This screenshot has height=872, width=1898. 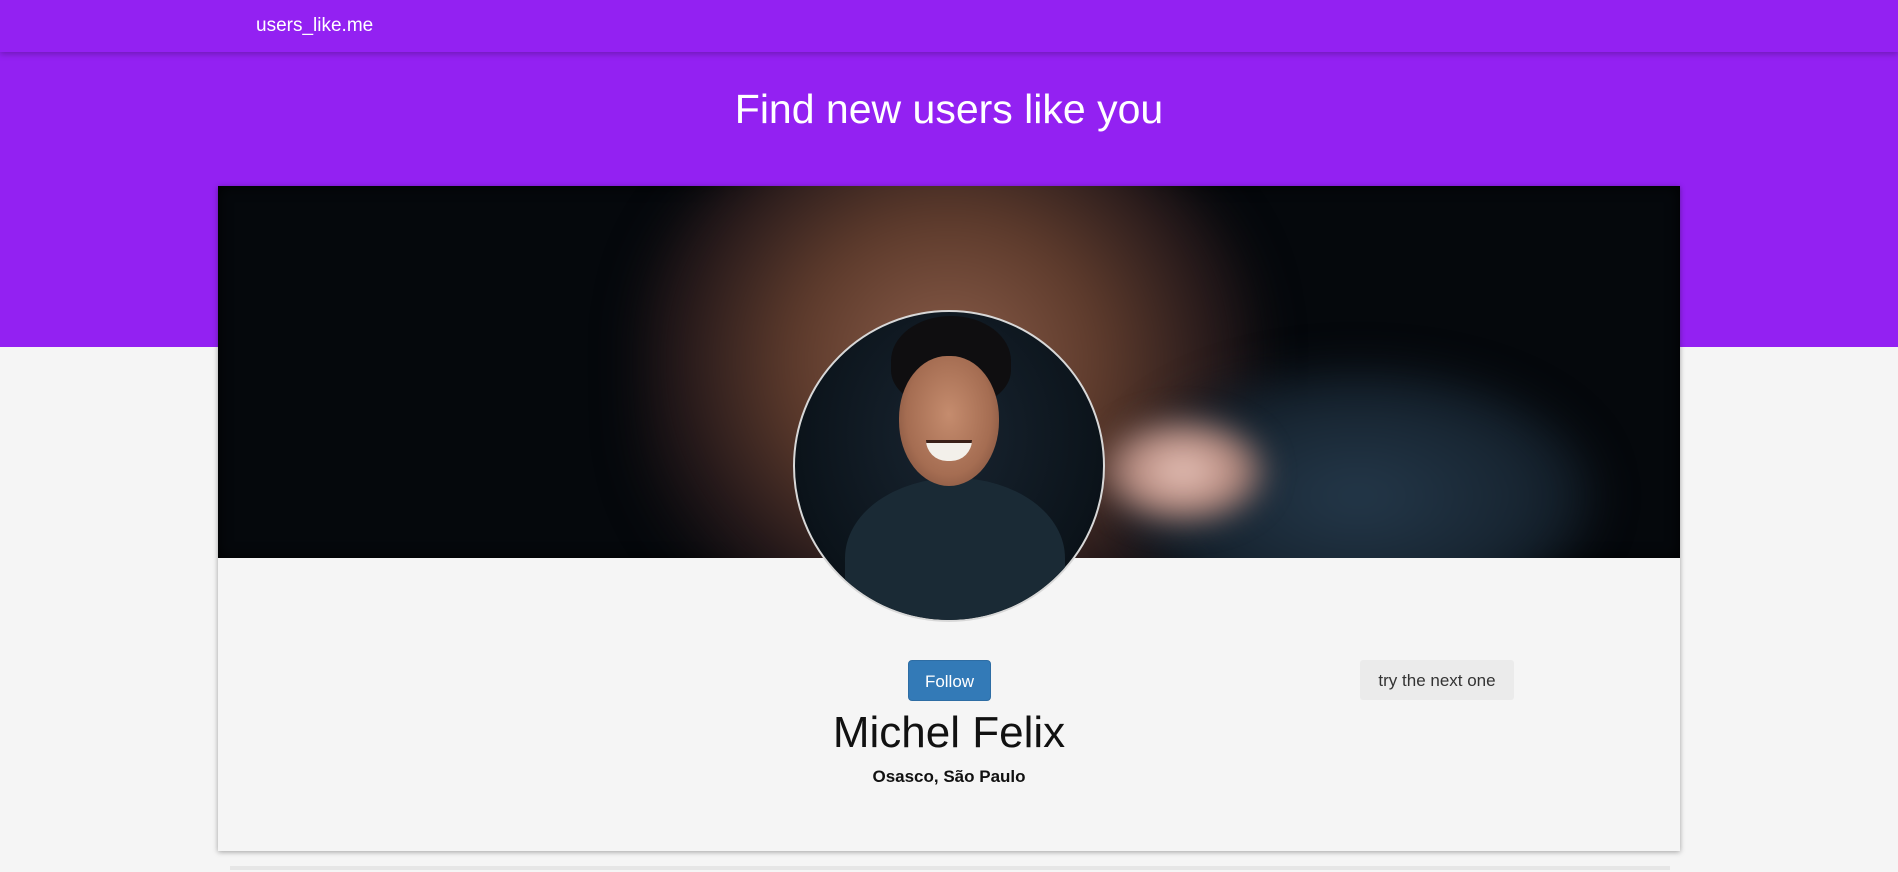 I want to click on follow-button: Follow, so click(x=949, y=680).